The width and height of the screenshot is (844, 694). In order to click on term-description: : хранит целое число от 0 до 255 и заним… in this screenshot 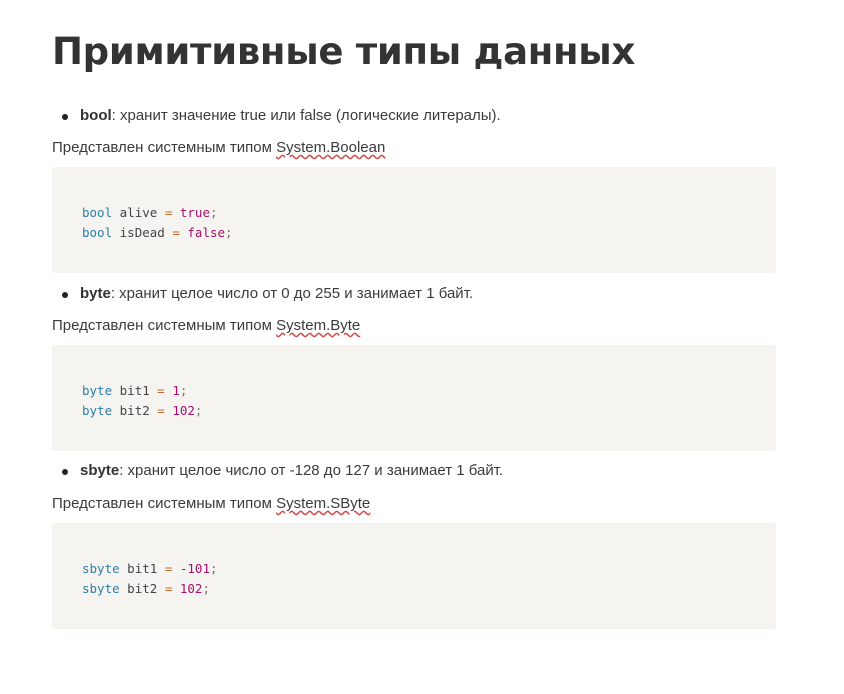, I will do `click(292, 293)`.